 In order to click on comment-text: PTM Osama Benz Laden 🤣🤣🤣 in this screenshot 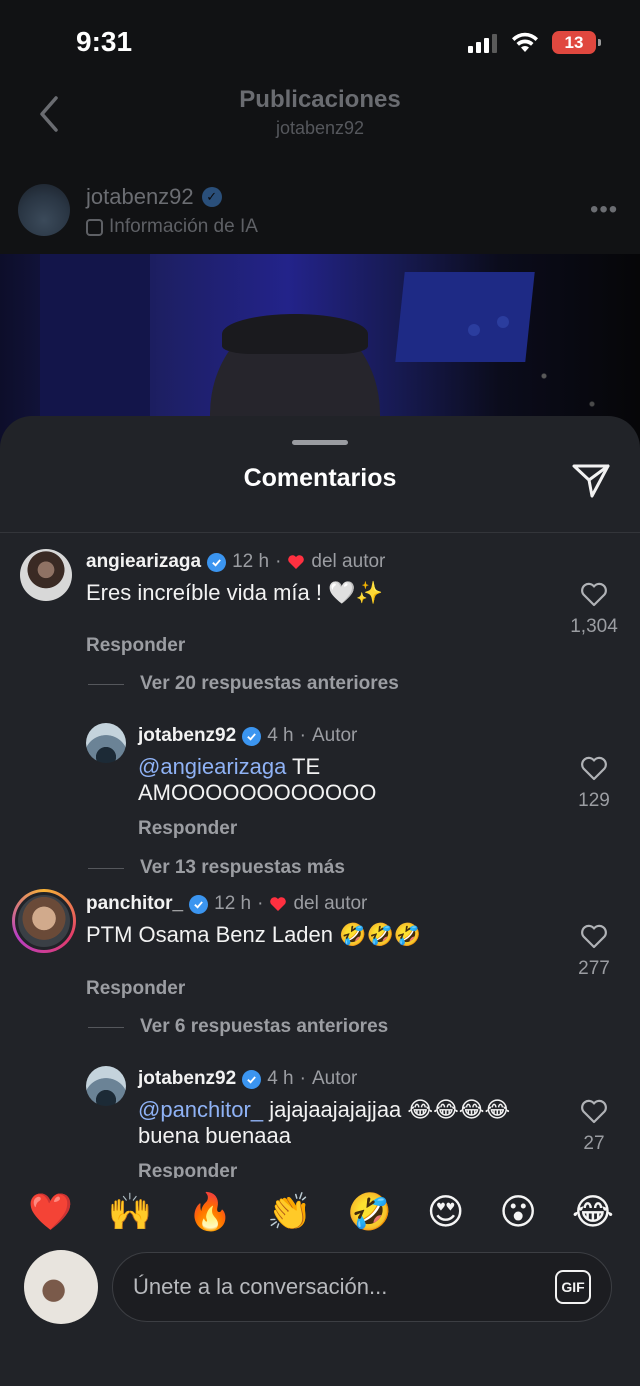, I will do `click(254, 934)`.